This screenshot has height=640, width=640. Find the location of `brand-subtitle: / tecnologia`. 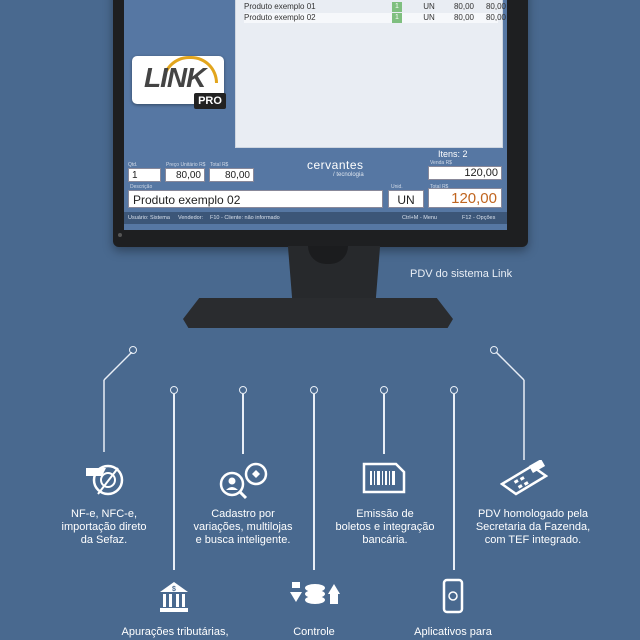

brand-subtitle: / tecnologia is located at coordinates (348, 175).